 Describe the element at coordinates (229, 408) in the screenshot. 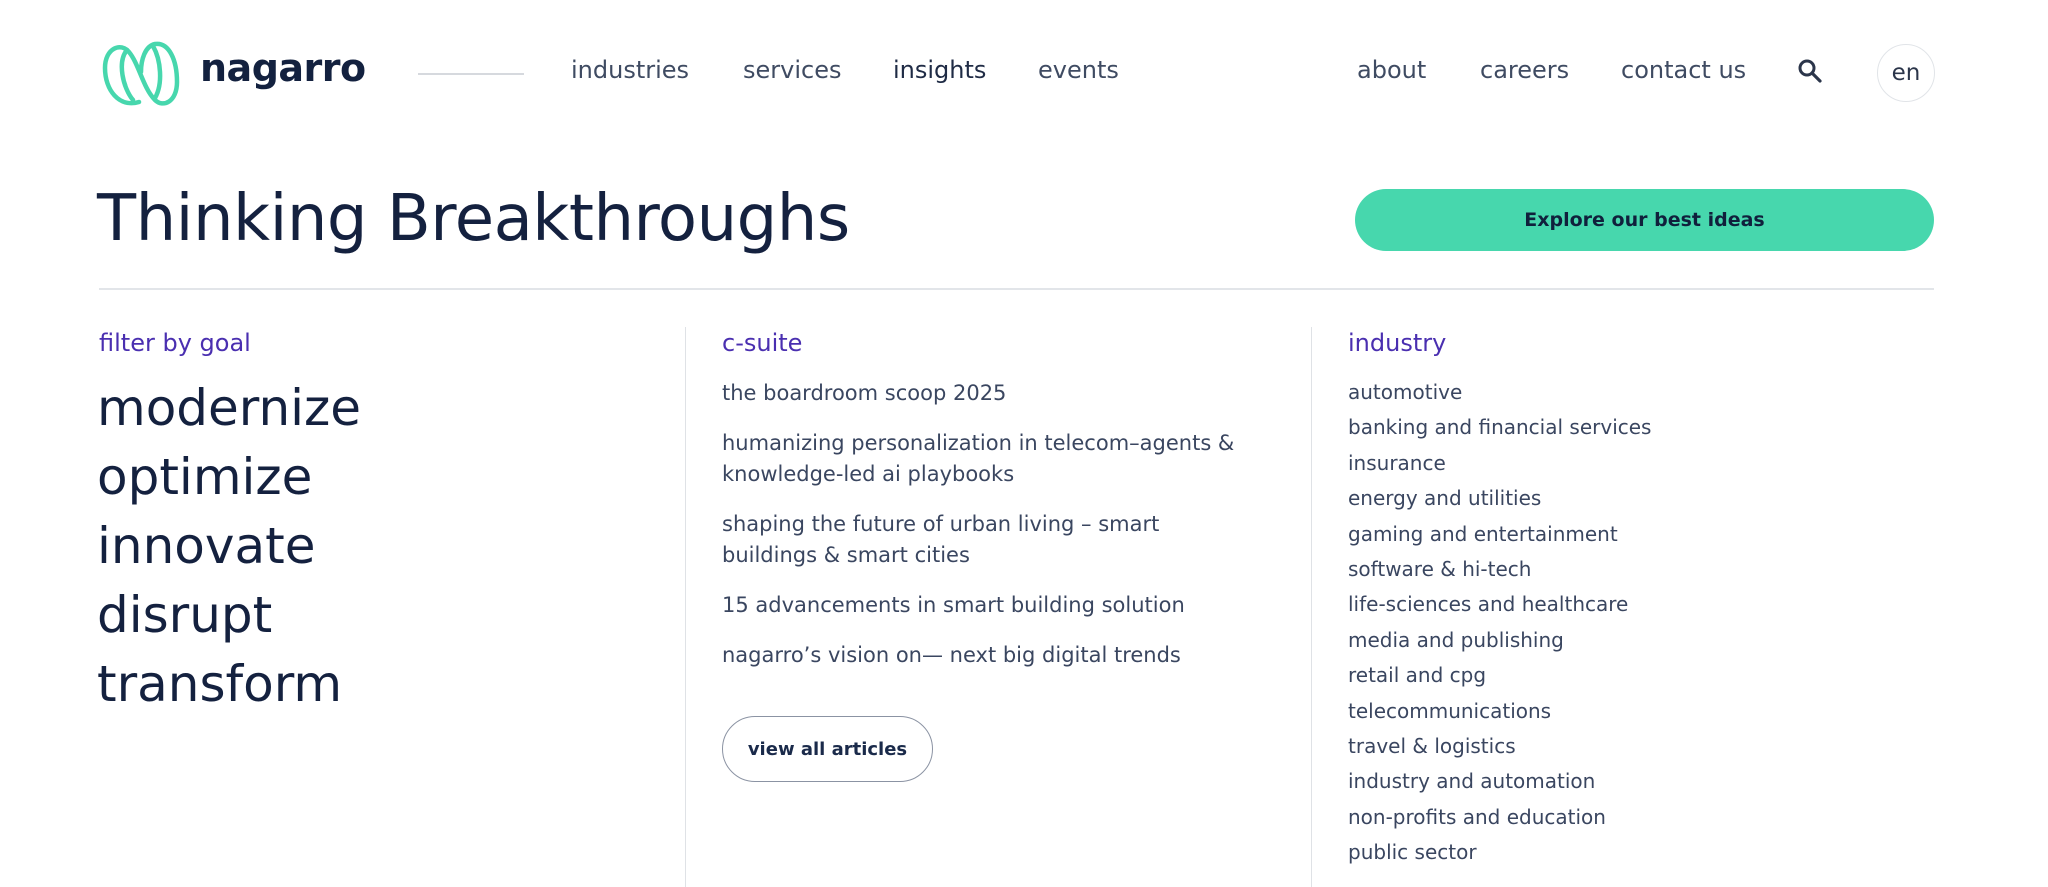

I see `goal-link-modernize: modernize` at that location.